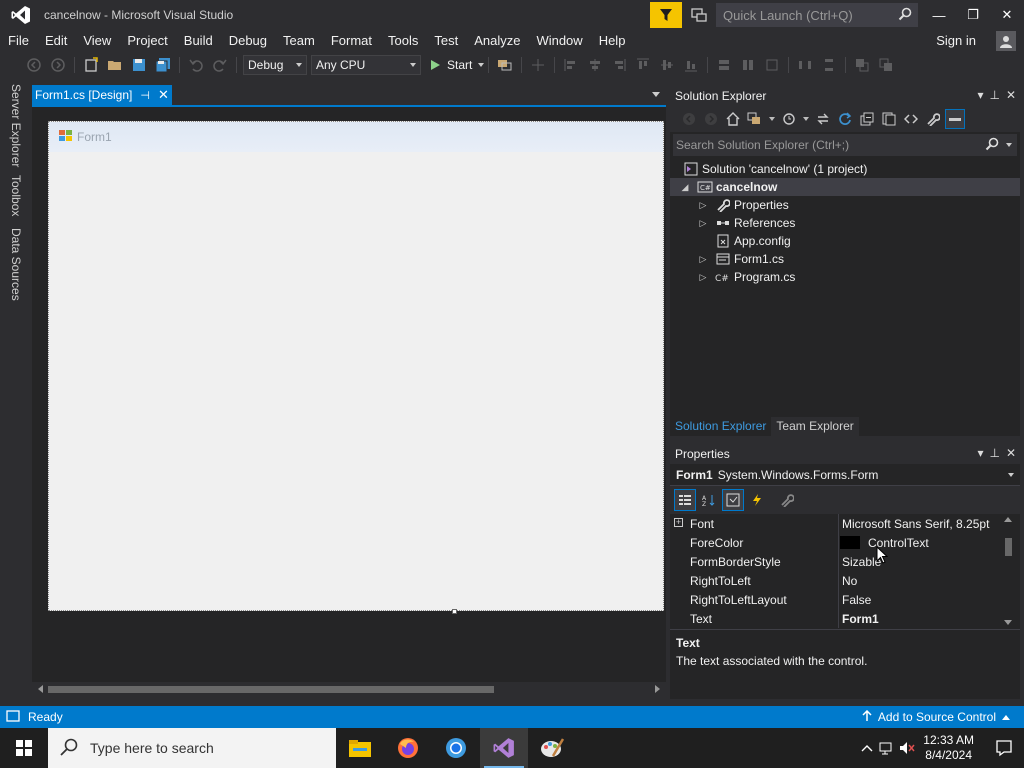 Image resolution: width=1024 pixels, height=768 pixels. Describe the element at coordinates (16, 195) in the screenshot. I see `toolbox-tab: Toolbox` at that location.